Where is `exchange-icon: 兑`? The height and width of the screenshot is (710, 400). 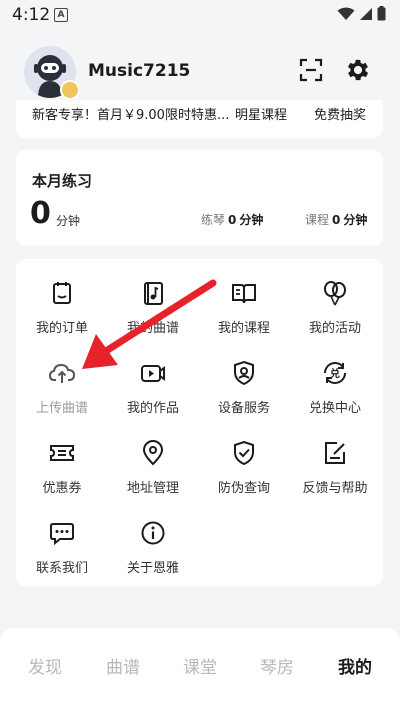 exchange-icon: 兑 is located at coordinates (335, 373).